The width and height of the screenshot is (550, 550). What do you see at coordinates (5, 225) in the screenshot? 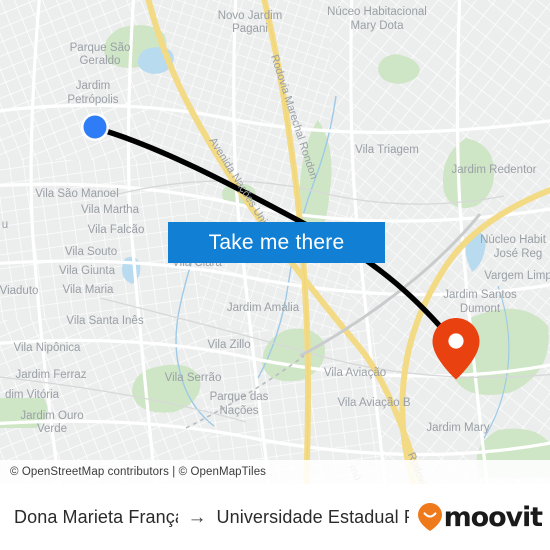
I see `map-place-label: u` at bounding box center [5, 225].